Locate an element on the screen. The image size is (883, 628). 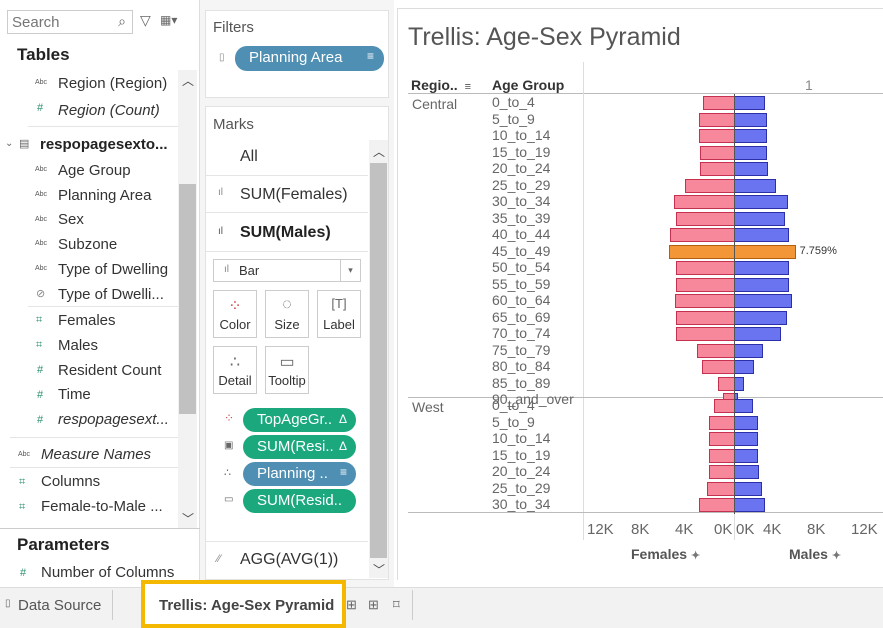
parameter-number-of-columns: Number of Columns is located at coordinates (107, 572).